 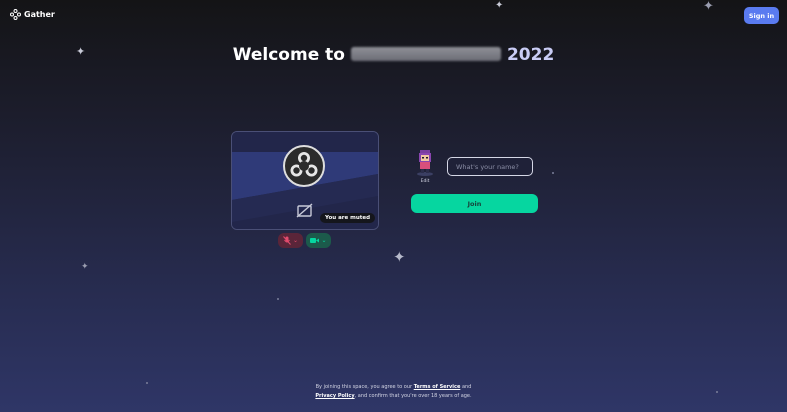 I want to click on avatar-sprite, so click(x=425, y=165).